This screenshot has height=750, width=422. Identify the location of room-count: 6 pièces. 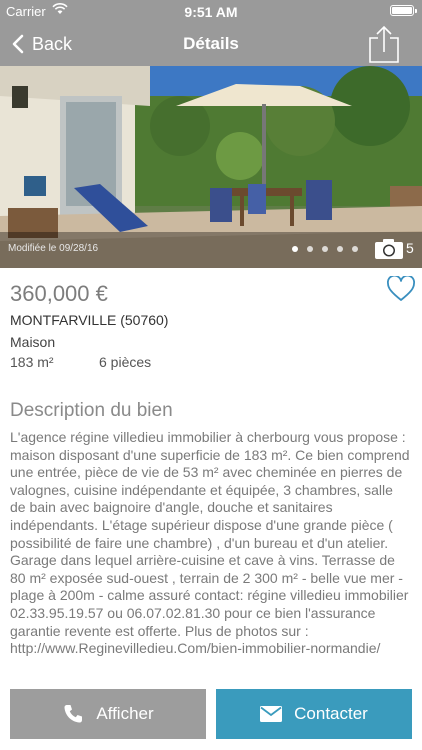
(125, 362).